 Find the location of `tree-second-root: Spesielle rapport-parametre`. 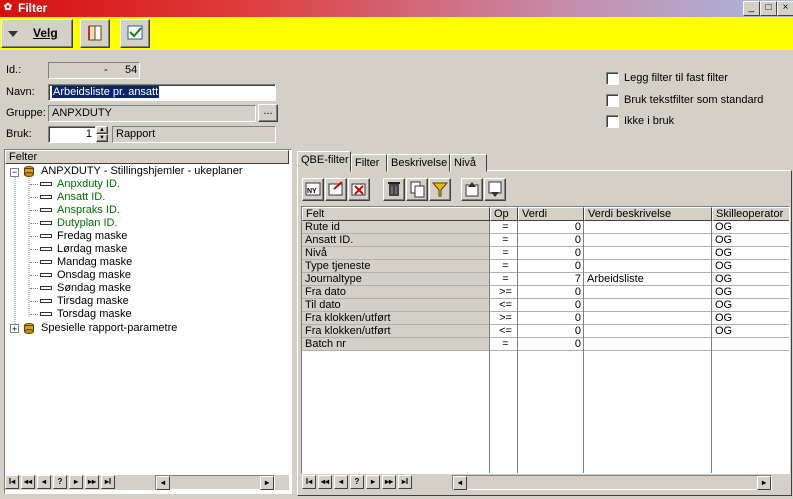

tree-second-root: Spesielle rapport-parametre is located at coordinates (109, 328).